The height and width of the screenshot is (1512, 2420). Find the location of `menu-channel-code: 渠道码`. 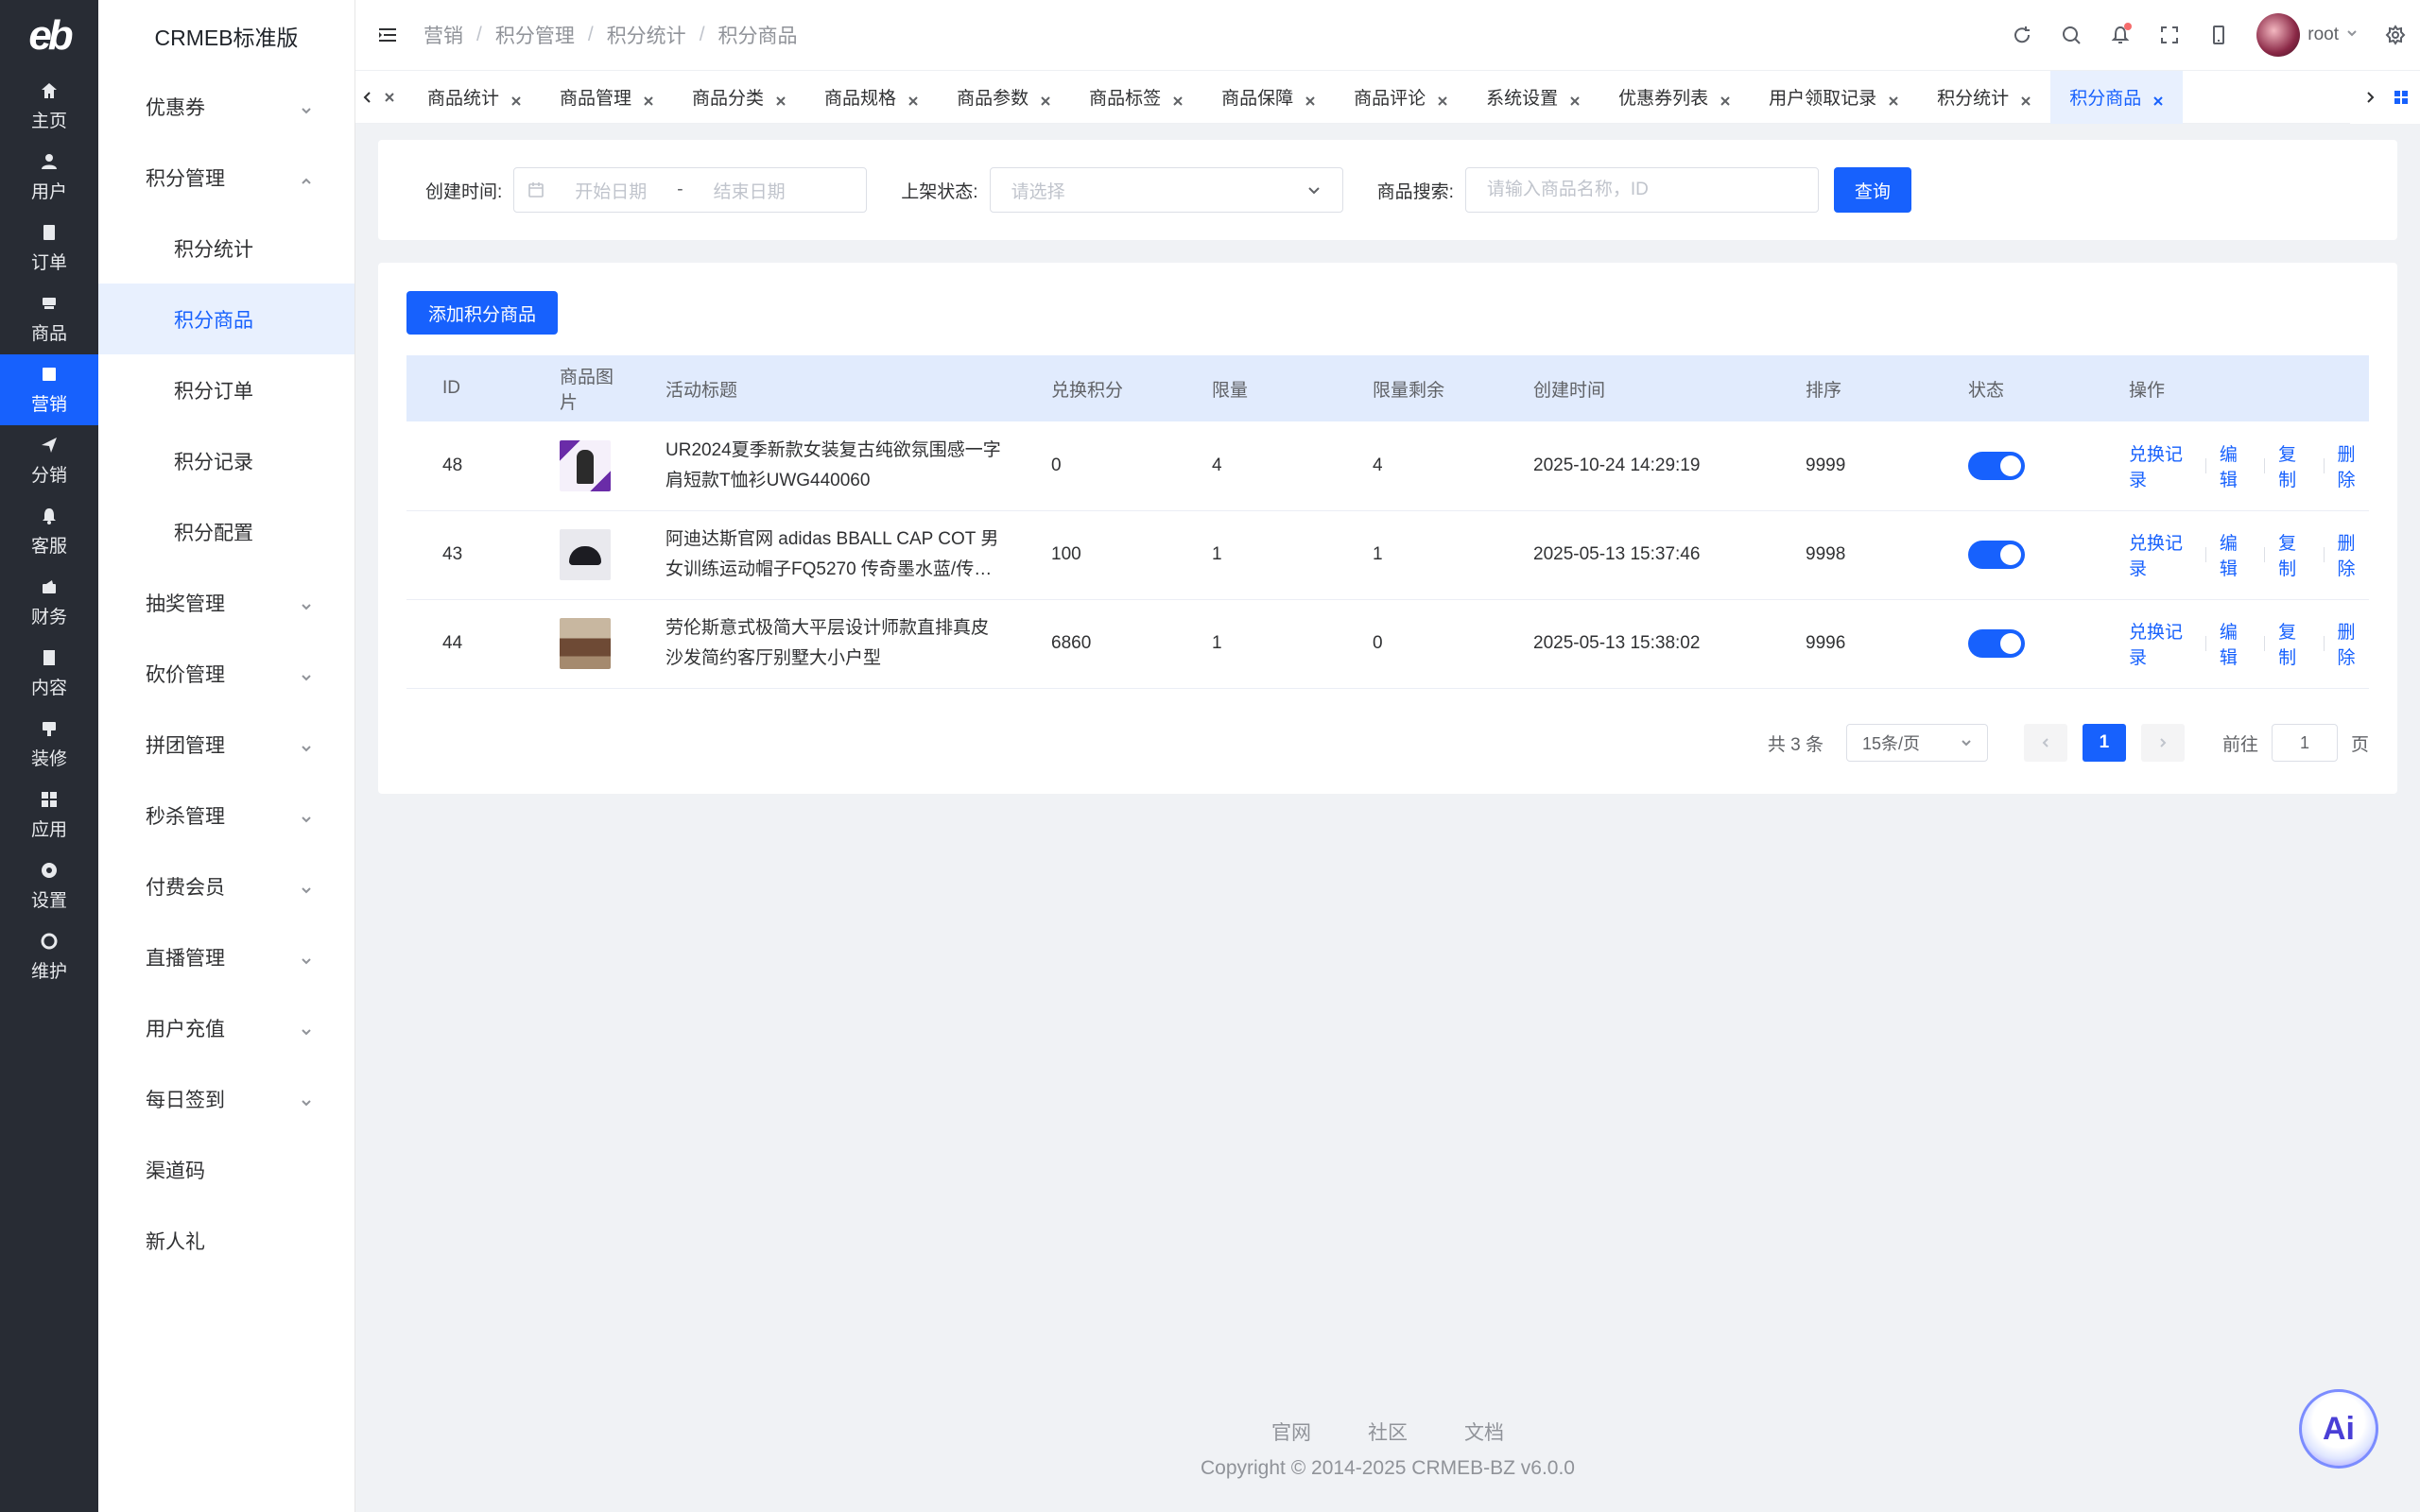

menu-channel-code: 渠道码 is located at coordinates (226, 1169).